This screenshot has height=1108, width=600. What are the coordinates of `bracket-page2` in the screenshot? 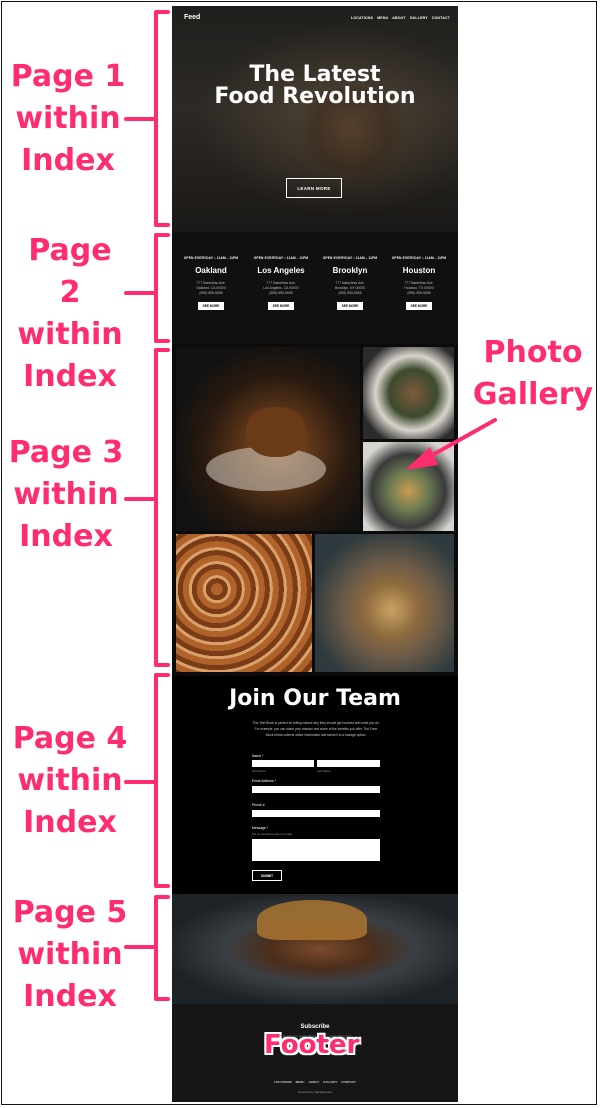 It's located at (162, 288).